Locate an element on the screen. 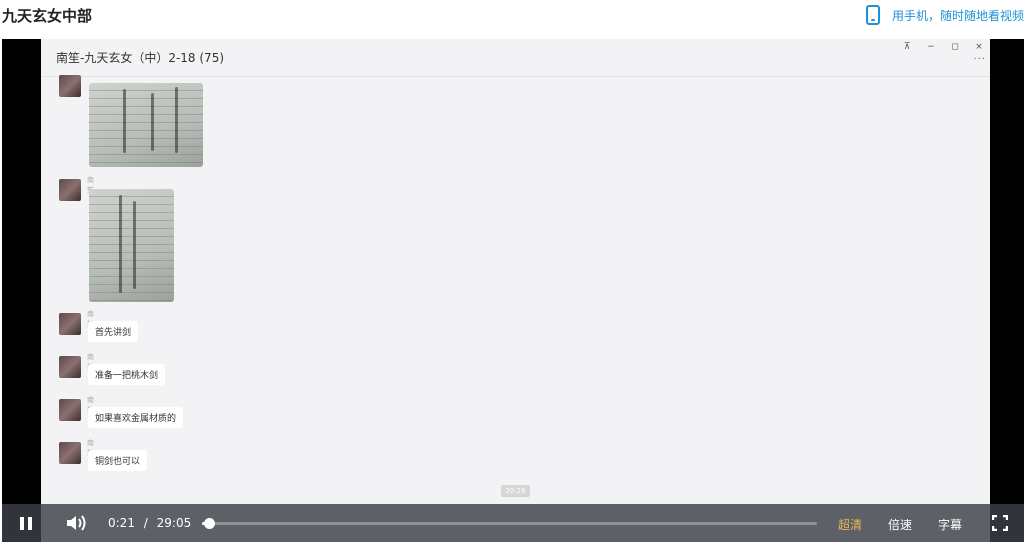 The height and width of the screenshot is (542, 1024). pause-icon is located at coordinates (26, 523).